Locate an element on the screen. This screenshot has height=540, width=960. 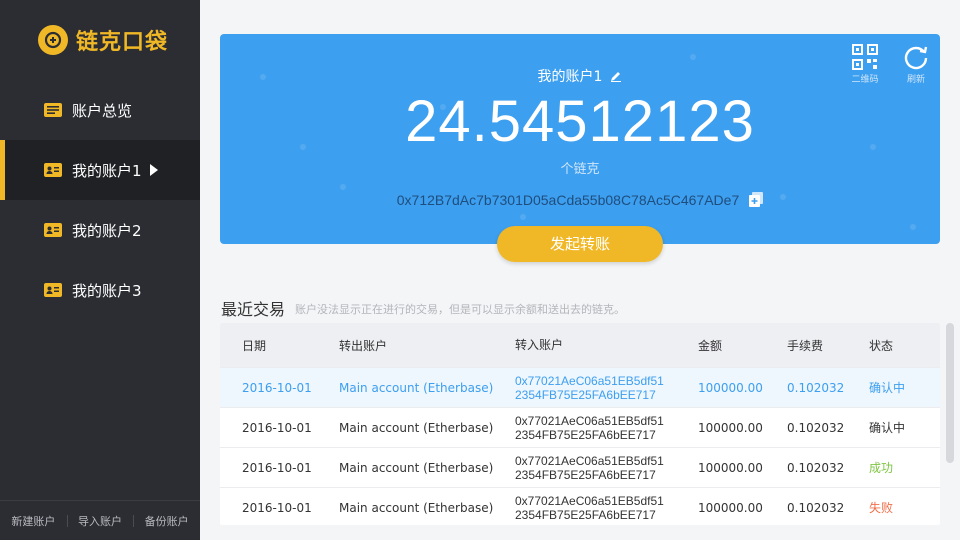
copy-icon is located at coordinates (756, 199).